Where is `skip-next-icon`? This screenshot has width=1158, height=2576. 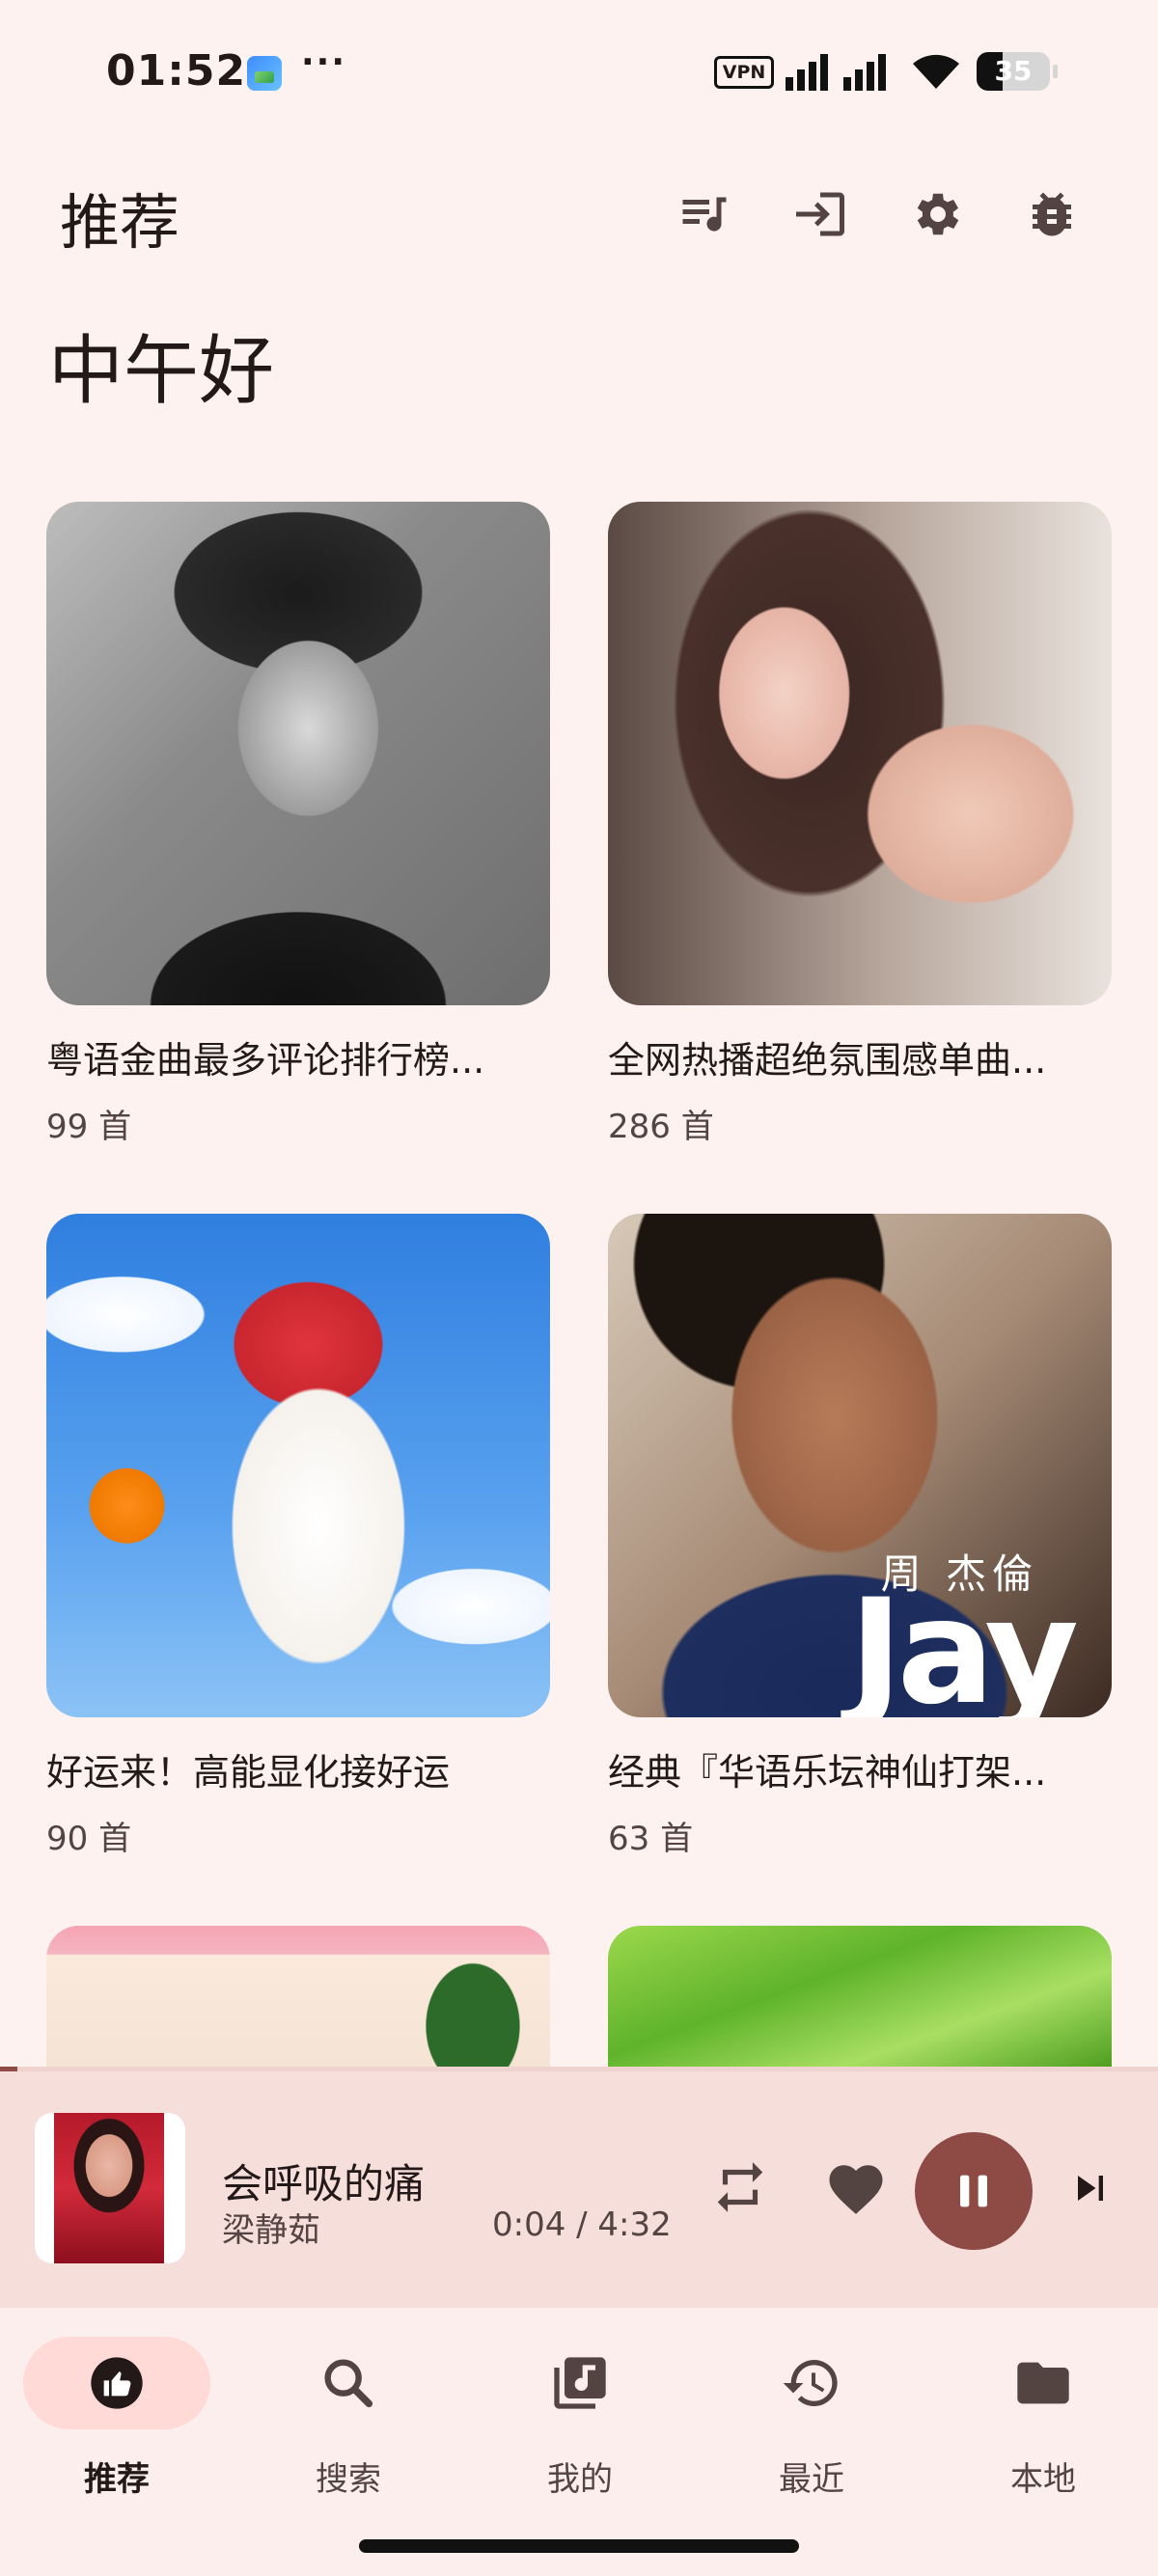
skip-next-icon is located at coordinates (1090, 2188).